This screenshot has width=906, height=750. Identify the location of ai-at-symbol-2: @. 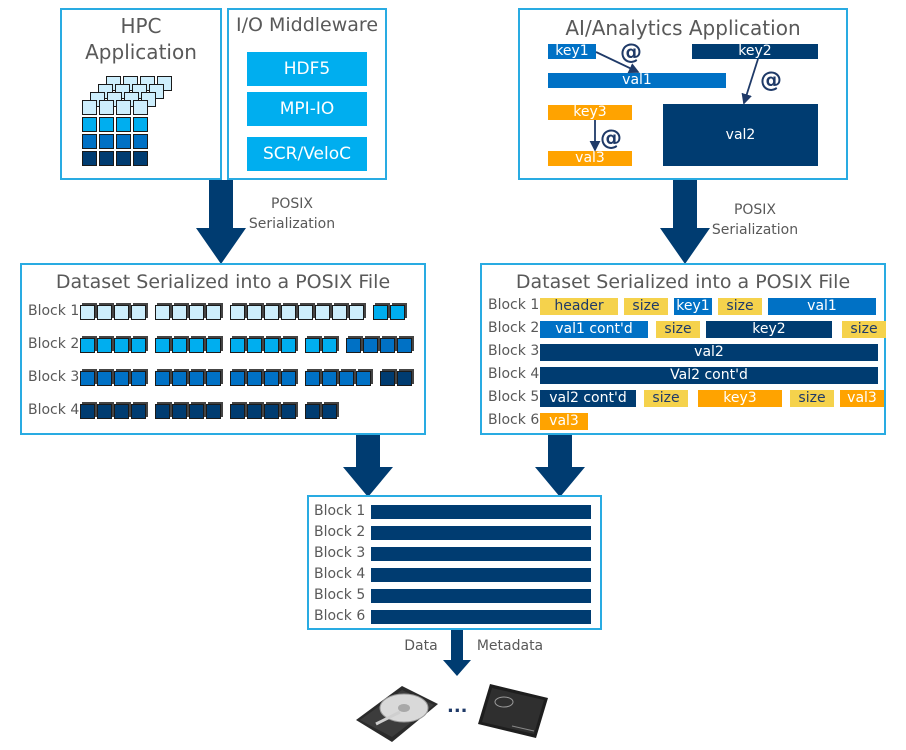
(771, 80).